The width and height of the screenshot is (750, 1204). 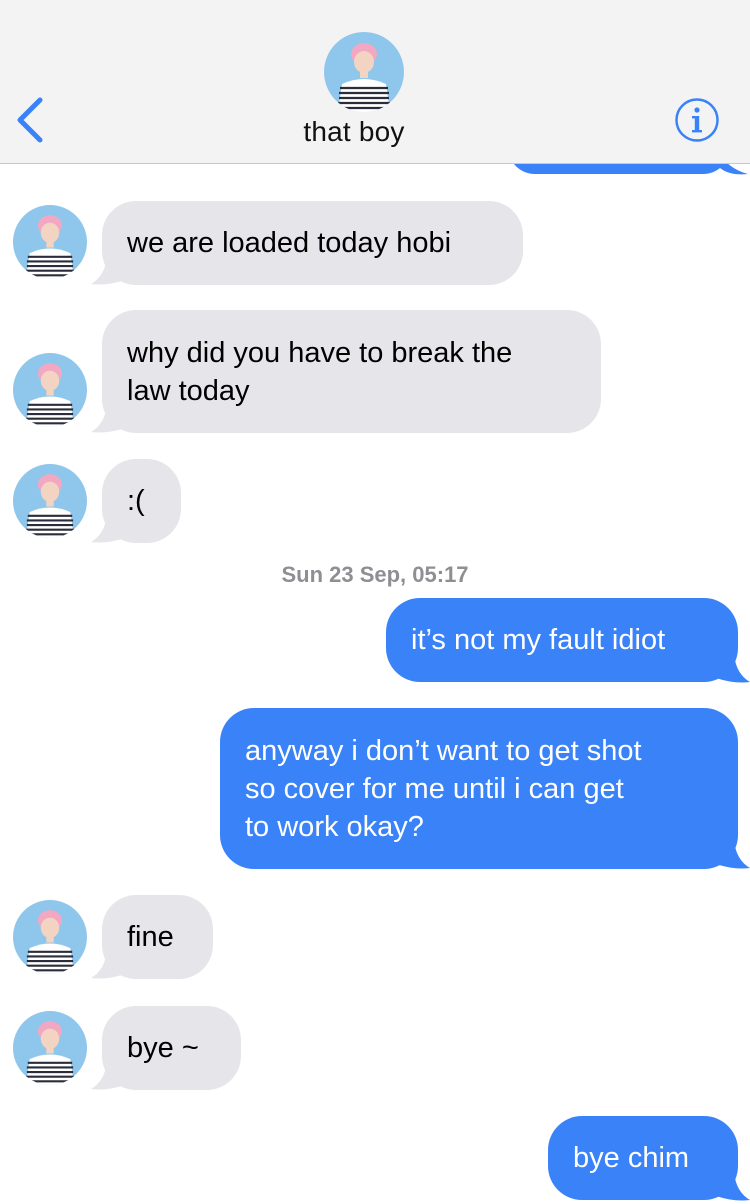 I want to click on message-text: why did you have to break the law today, so click(x=320, y=371).